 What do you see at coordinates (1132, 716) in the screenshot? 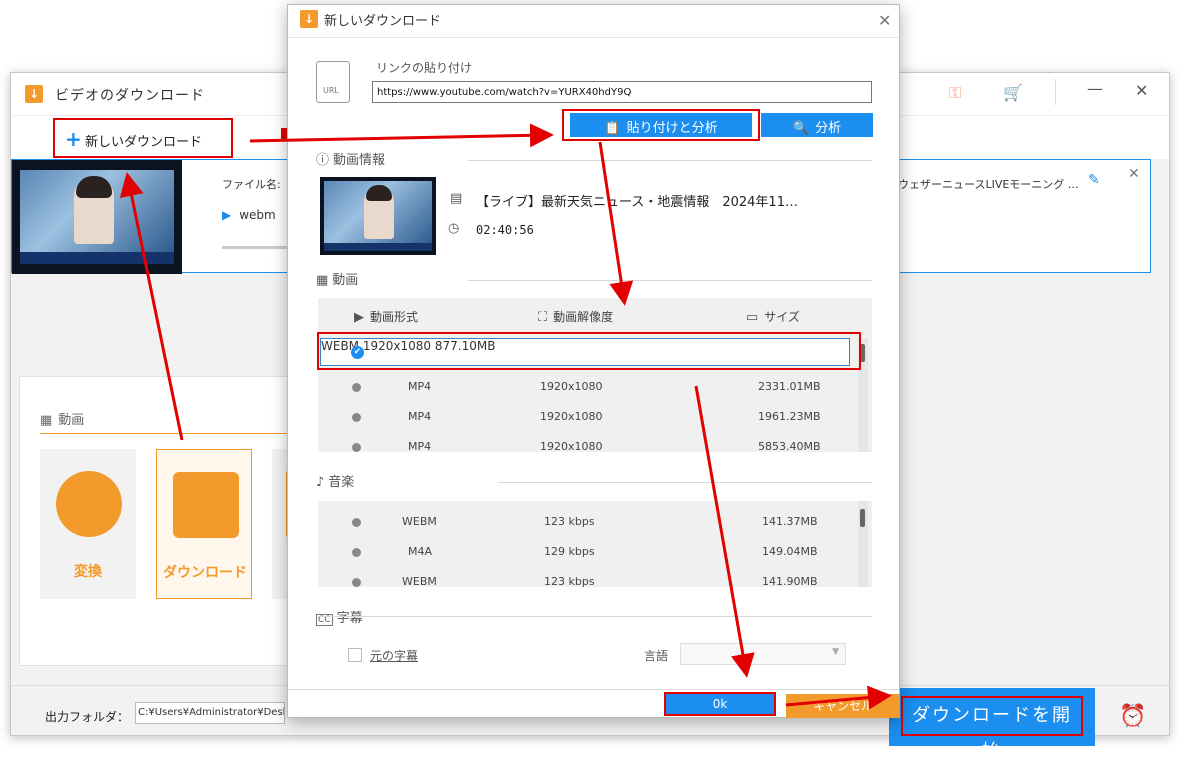
I see `alarm-clock-icon: ⏰` at bounding box center [1132, 716].